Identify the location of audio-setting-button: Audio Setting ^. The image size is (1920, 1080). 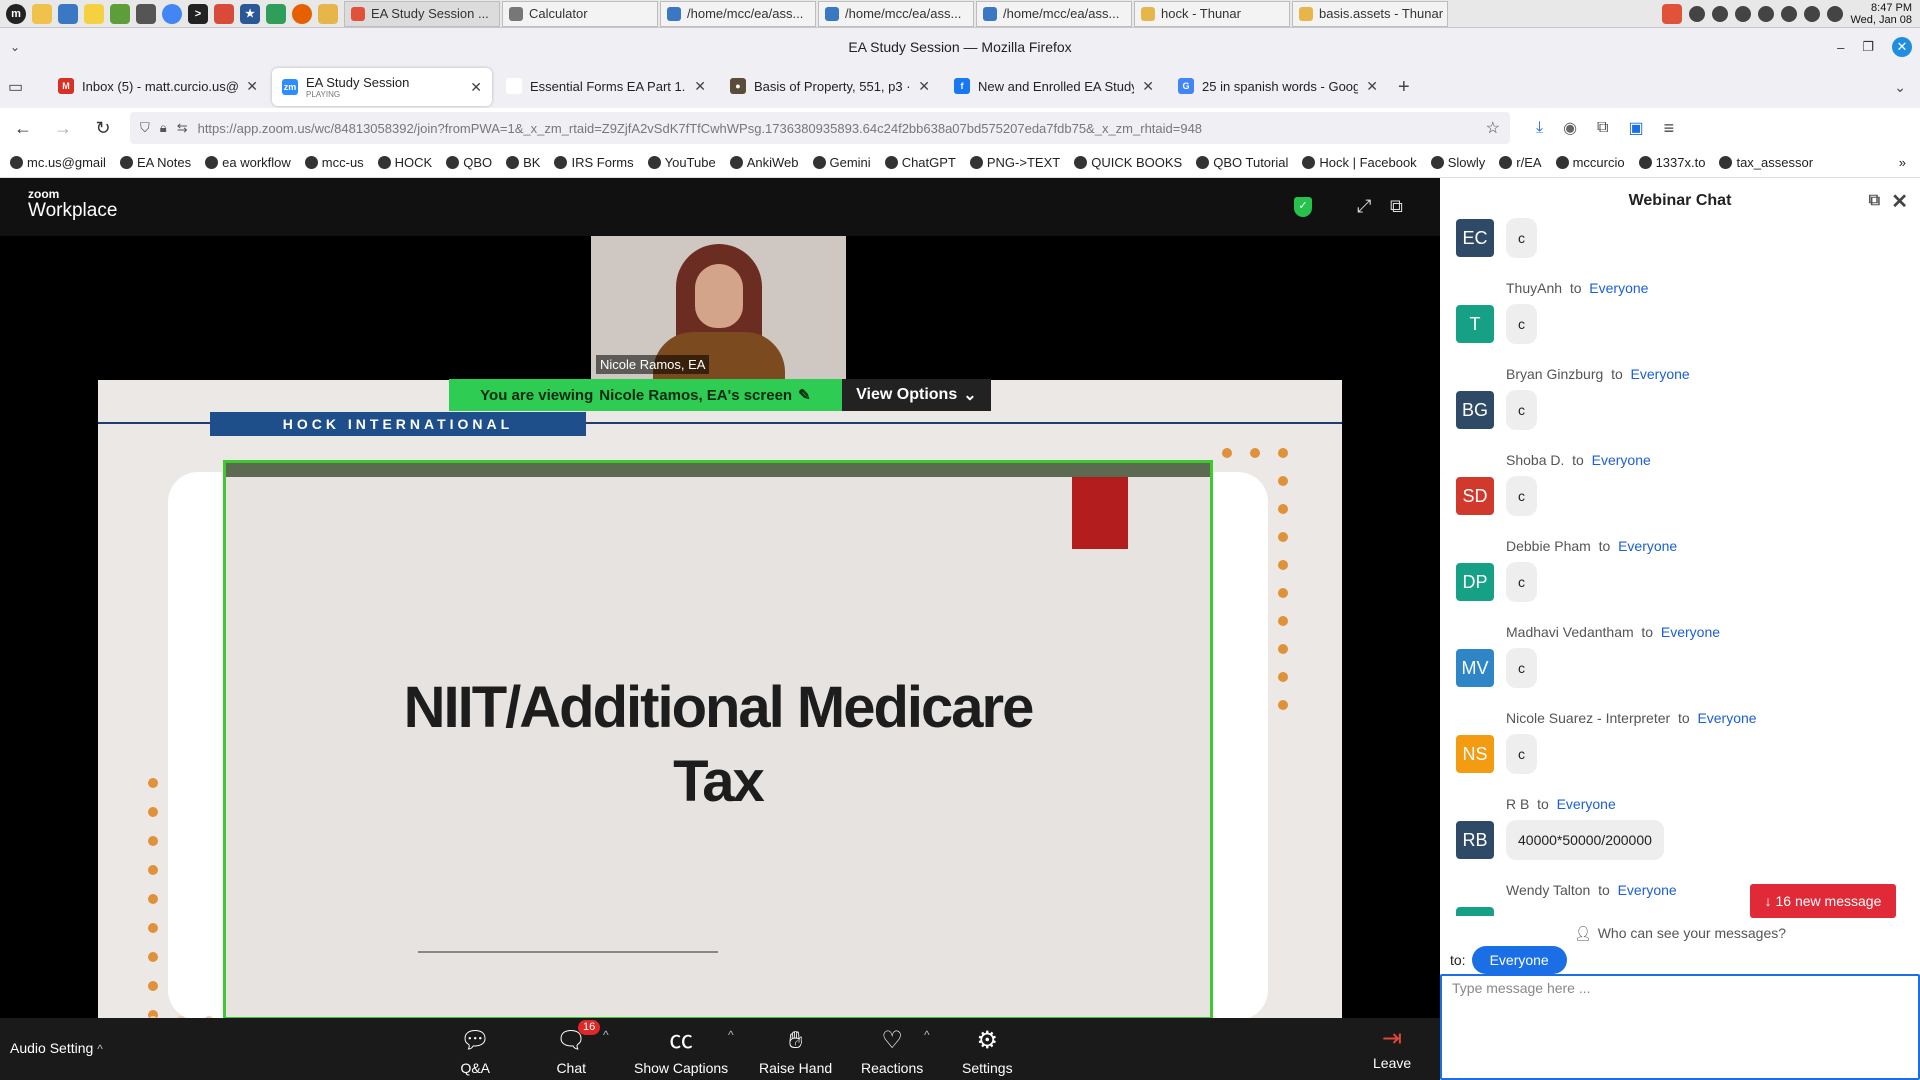
(56, 1048).